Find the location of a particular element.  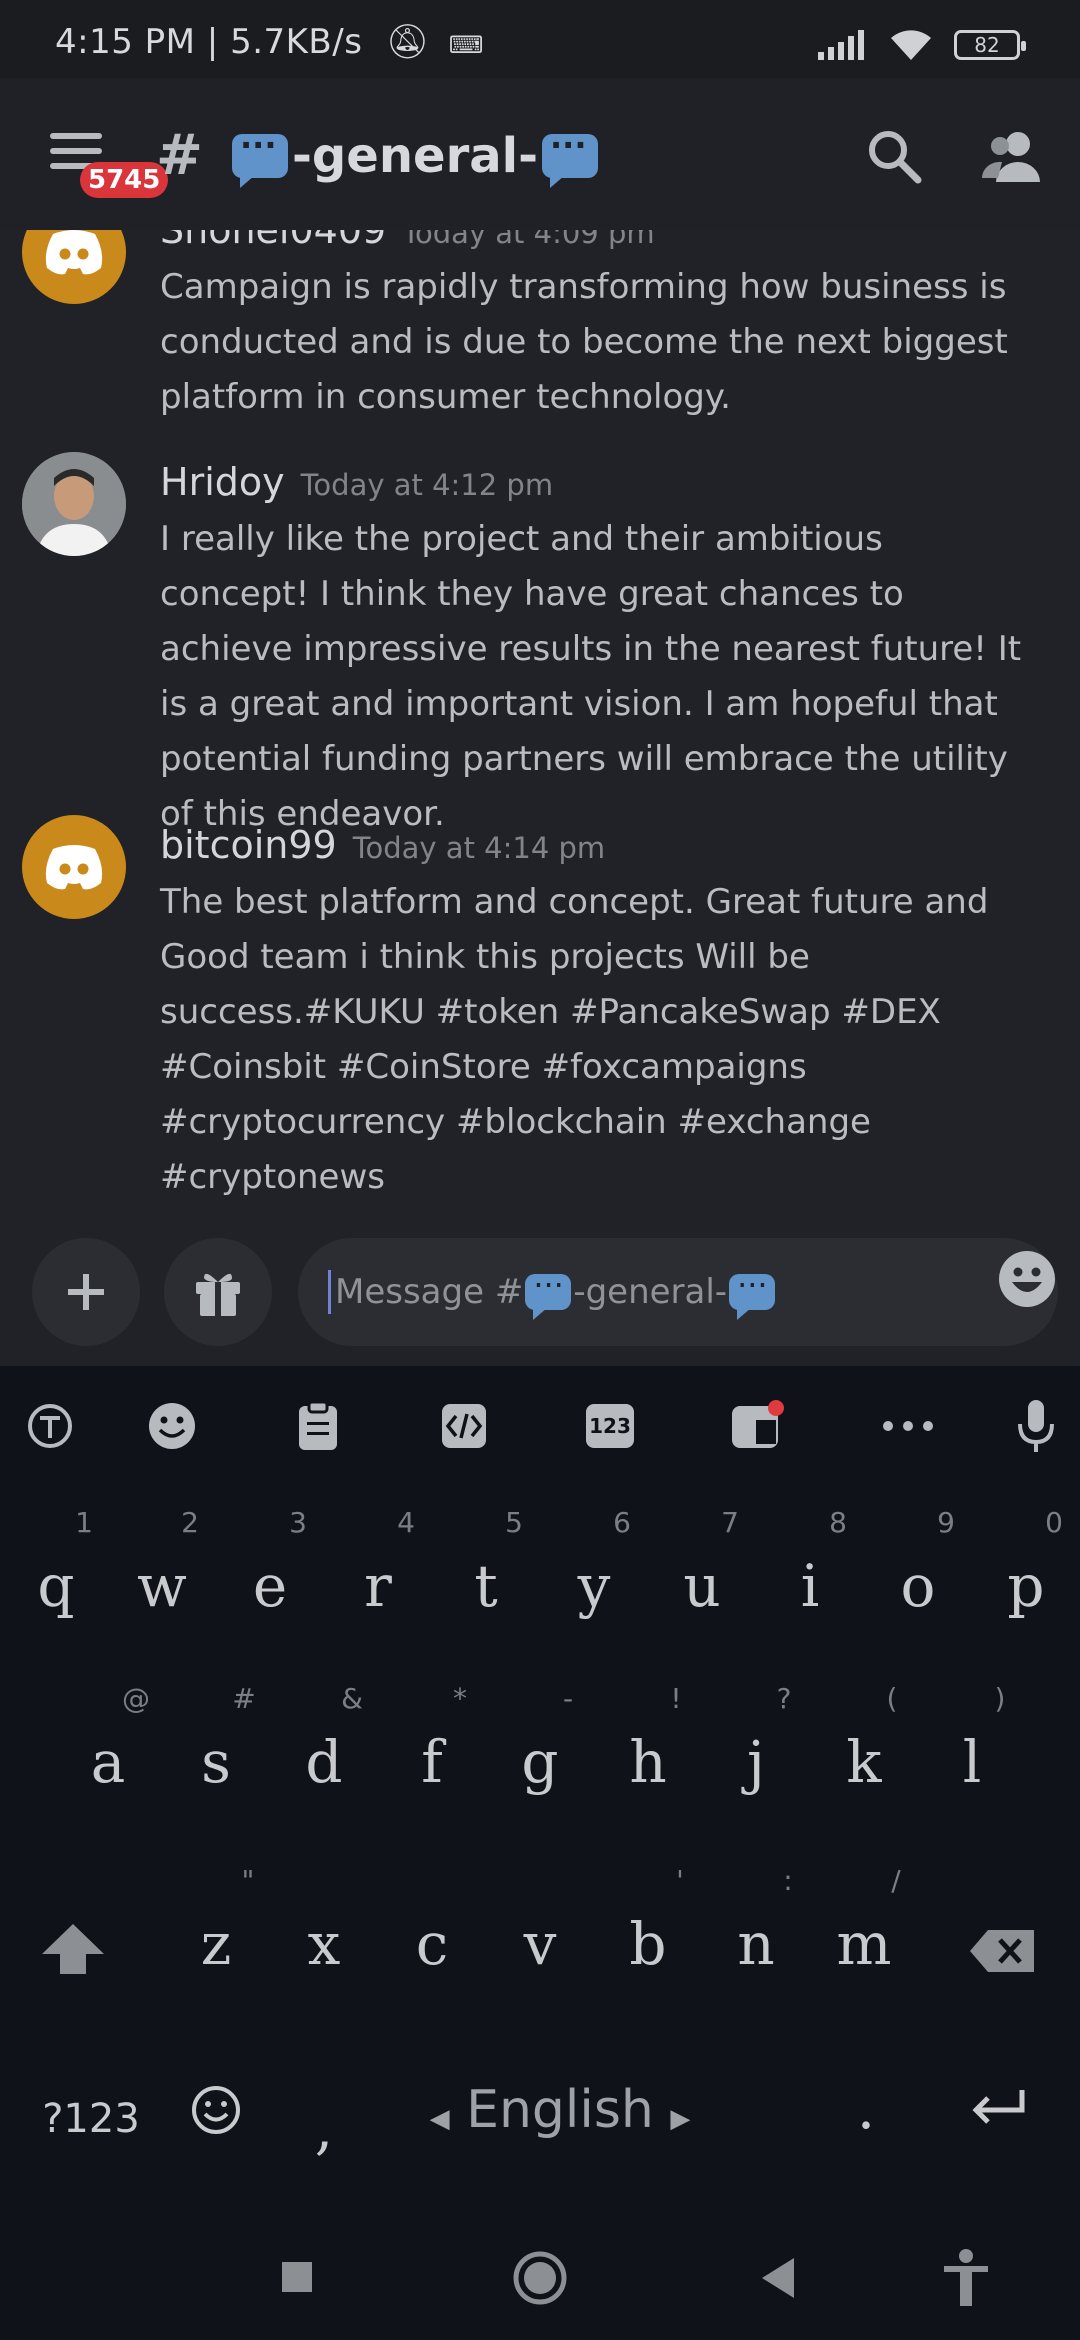

key-e: e is located at coordinates (270, 1586).